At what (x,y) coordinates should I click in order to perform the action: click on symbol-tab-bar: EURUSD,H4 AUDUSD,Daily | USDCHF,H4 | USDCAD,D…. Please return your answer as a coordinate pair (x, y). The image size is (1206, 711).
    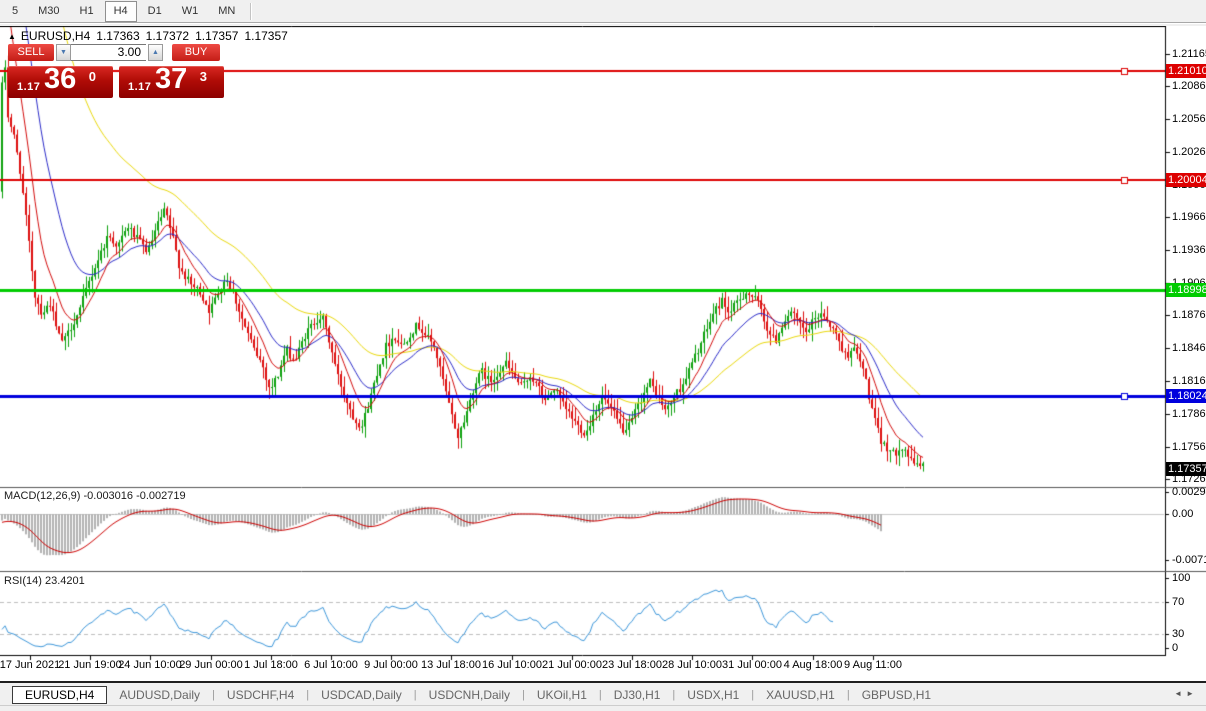
    Looking at the image, I should click on (603, 694).